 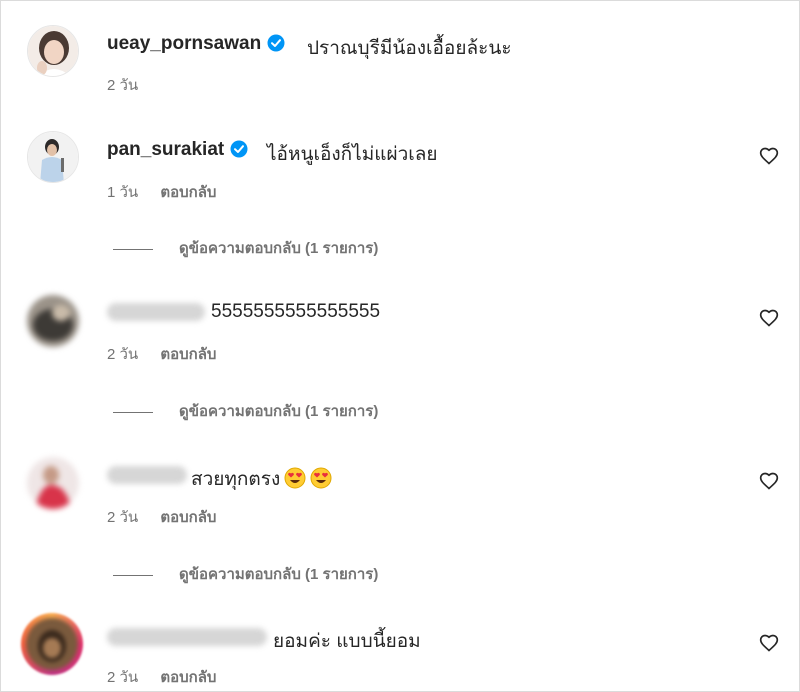 What do you see at coordinates (177, 150) in the screenshot?
I see `username: pan_surakiat` at bounding box center [177, 150].